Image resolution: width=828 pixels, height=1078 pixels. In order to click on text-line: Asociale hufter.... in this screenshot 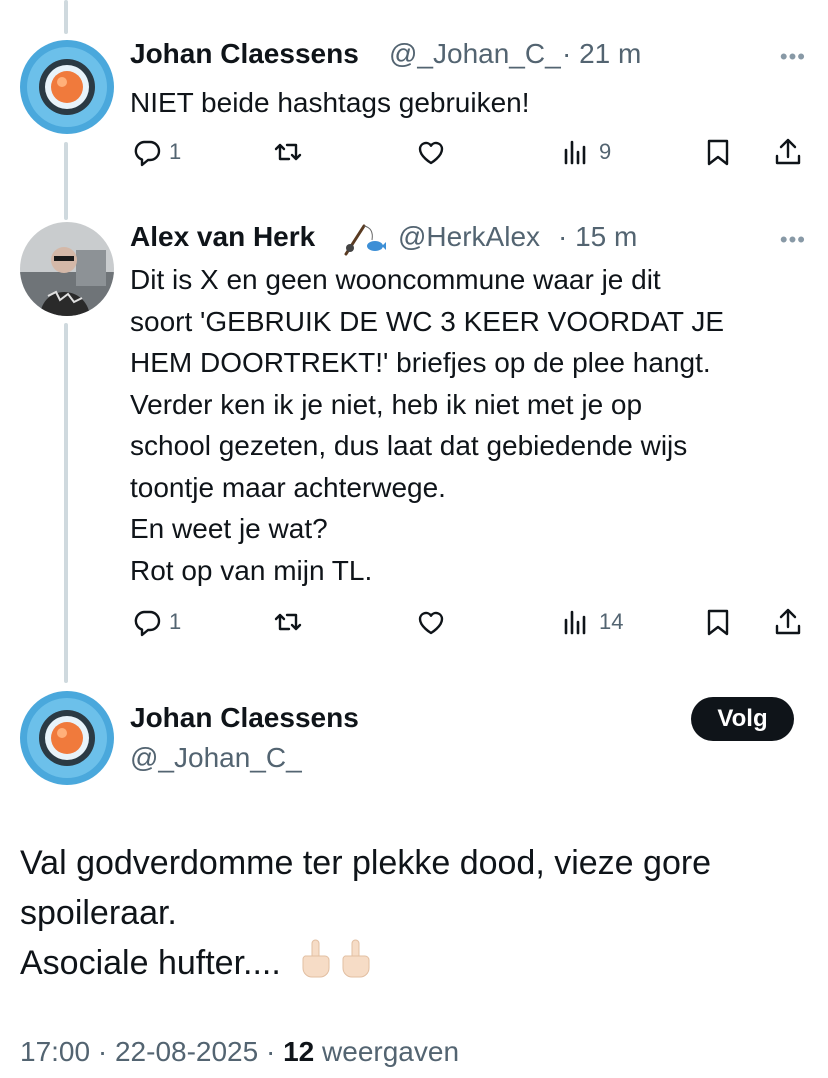, I will do `click(150, 963)`.